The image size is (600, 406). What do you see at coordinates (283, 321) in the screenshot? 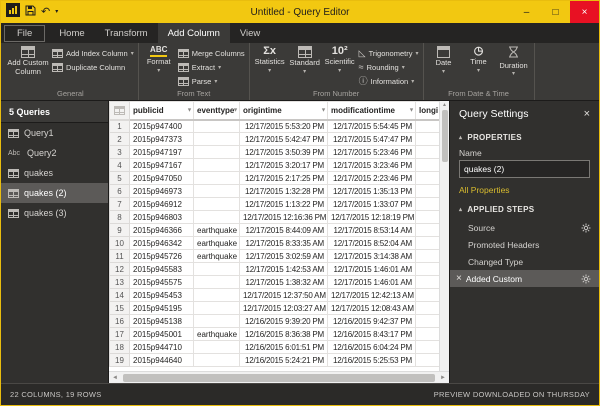
I see `cell: 12/16/2015 9:39:20 PM` at bounding box center [283, 321].